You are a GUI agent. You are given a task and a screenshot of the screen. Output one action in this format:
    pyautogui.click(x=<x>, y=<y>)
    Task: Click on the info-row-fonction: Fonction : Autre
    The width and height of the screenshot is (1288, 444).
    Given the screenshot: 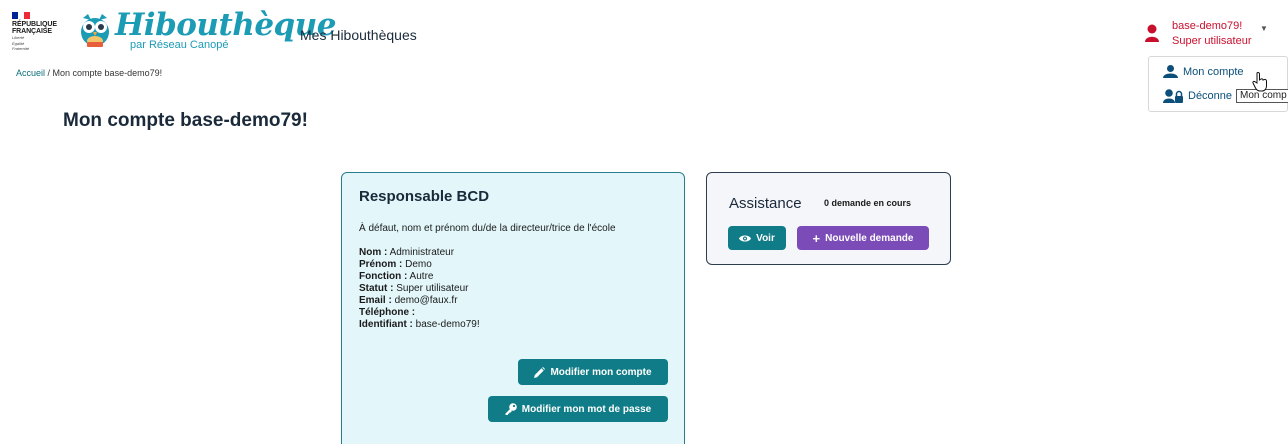 What is the action you would take?
    pyautogui.click(x=419, y=277)
    